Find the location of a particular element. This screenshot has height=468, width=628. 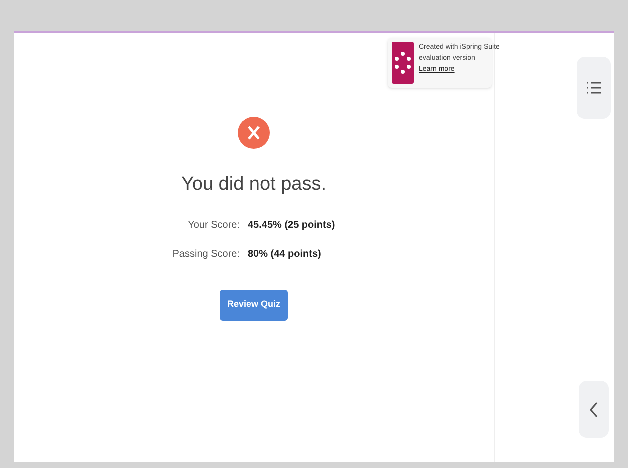

chevron-left-icon is located at coordinates (594, 410).